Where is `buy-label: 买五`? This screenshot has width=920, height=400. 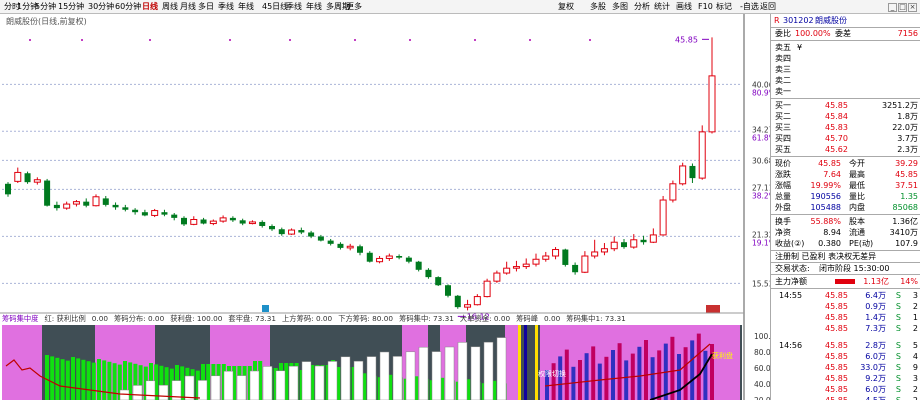 buy-label: 买五 is located at coordinates (783, 149).